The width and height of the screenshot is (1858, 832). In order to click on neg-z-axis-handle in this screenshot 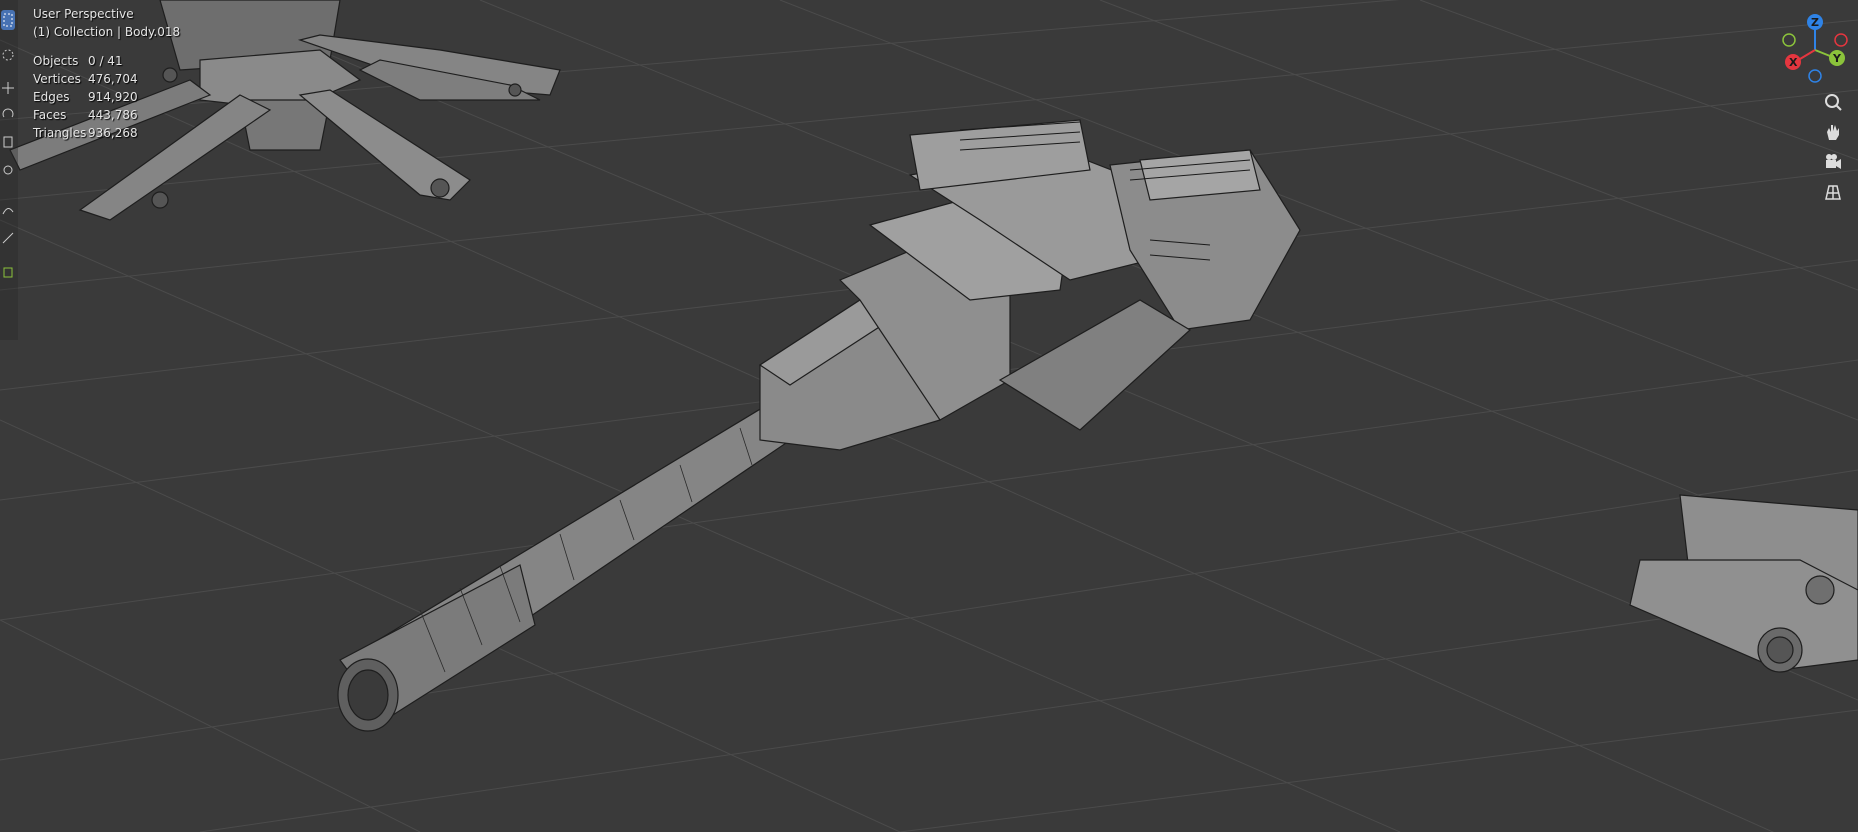, I will do `click(1815, 76)`.